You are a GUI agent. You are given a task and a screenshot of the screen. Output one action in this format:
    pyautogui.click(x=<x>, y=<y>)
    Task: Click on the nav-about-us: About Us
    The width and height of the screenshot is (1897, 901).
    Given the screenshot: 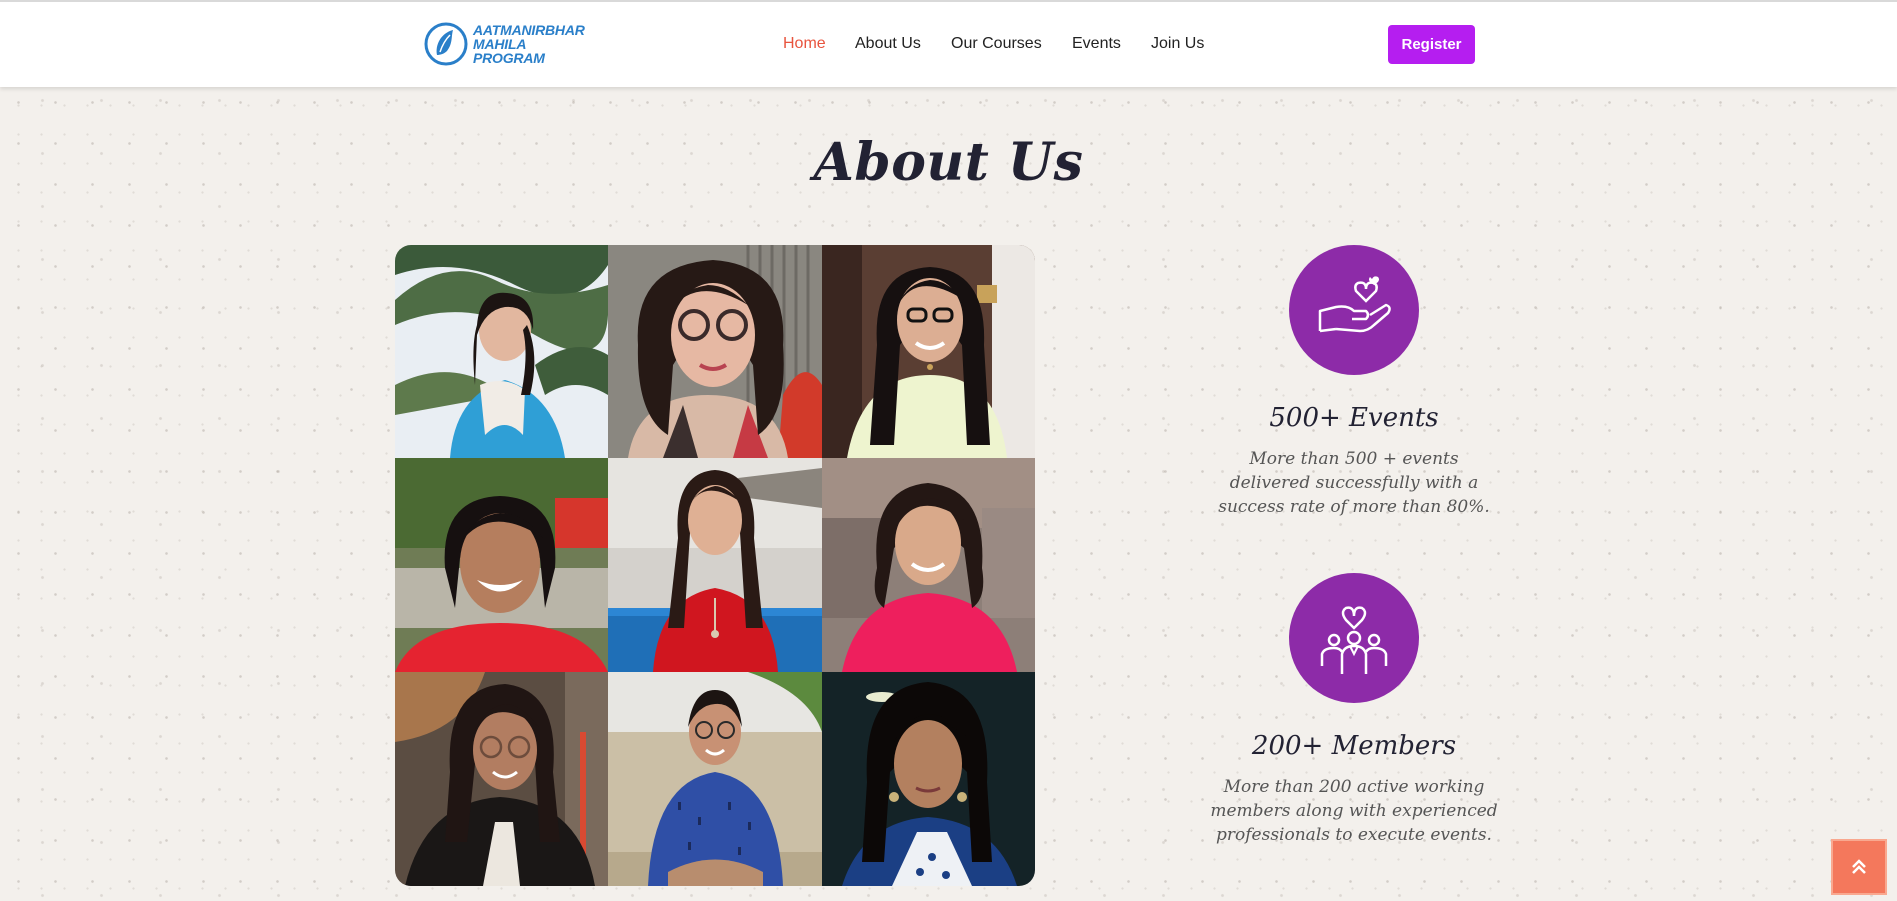 What is the action you would take?
    pyautogui.click(x=888, y=44)
    